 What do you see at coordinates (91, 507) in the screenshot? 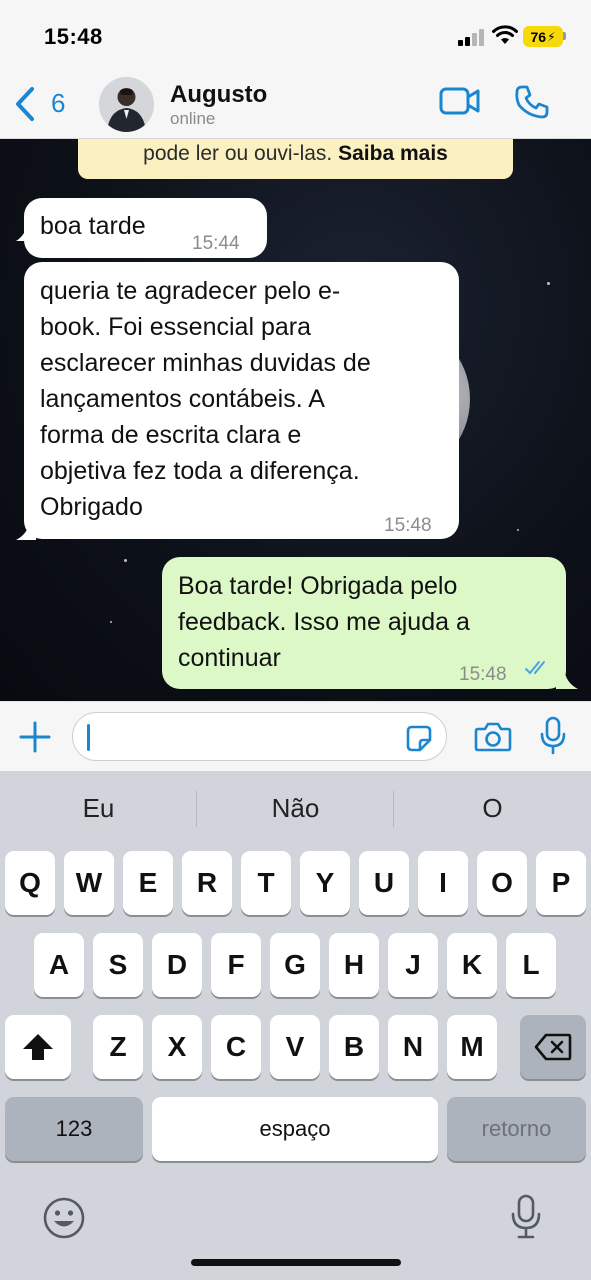
I see `message-line: Obrigado` at bounding box center [91, 507].